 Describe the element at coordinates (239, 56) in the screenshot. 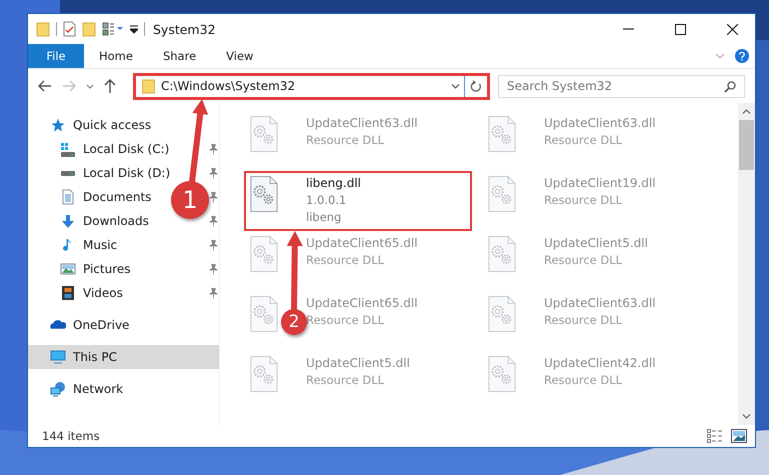

I see `ribbon-tab: View` at that location.